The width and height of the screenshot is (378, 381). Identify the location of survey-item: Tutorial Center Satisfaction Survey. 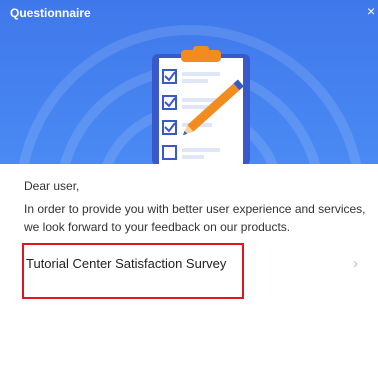
(133, 271).